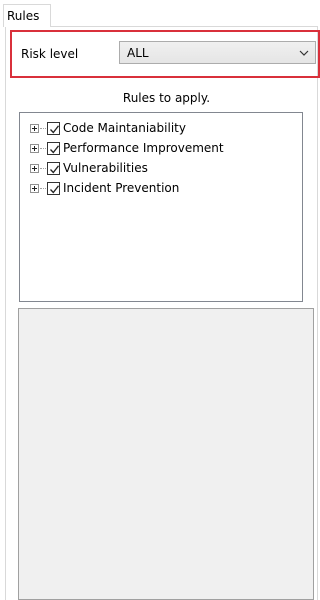 The height and width of the screenshot is (600, 320). Describe the element at coordinates (166, 98) in the screenshot. I see `rules-caption: Rules to apply.` at that location.